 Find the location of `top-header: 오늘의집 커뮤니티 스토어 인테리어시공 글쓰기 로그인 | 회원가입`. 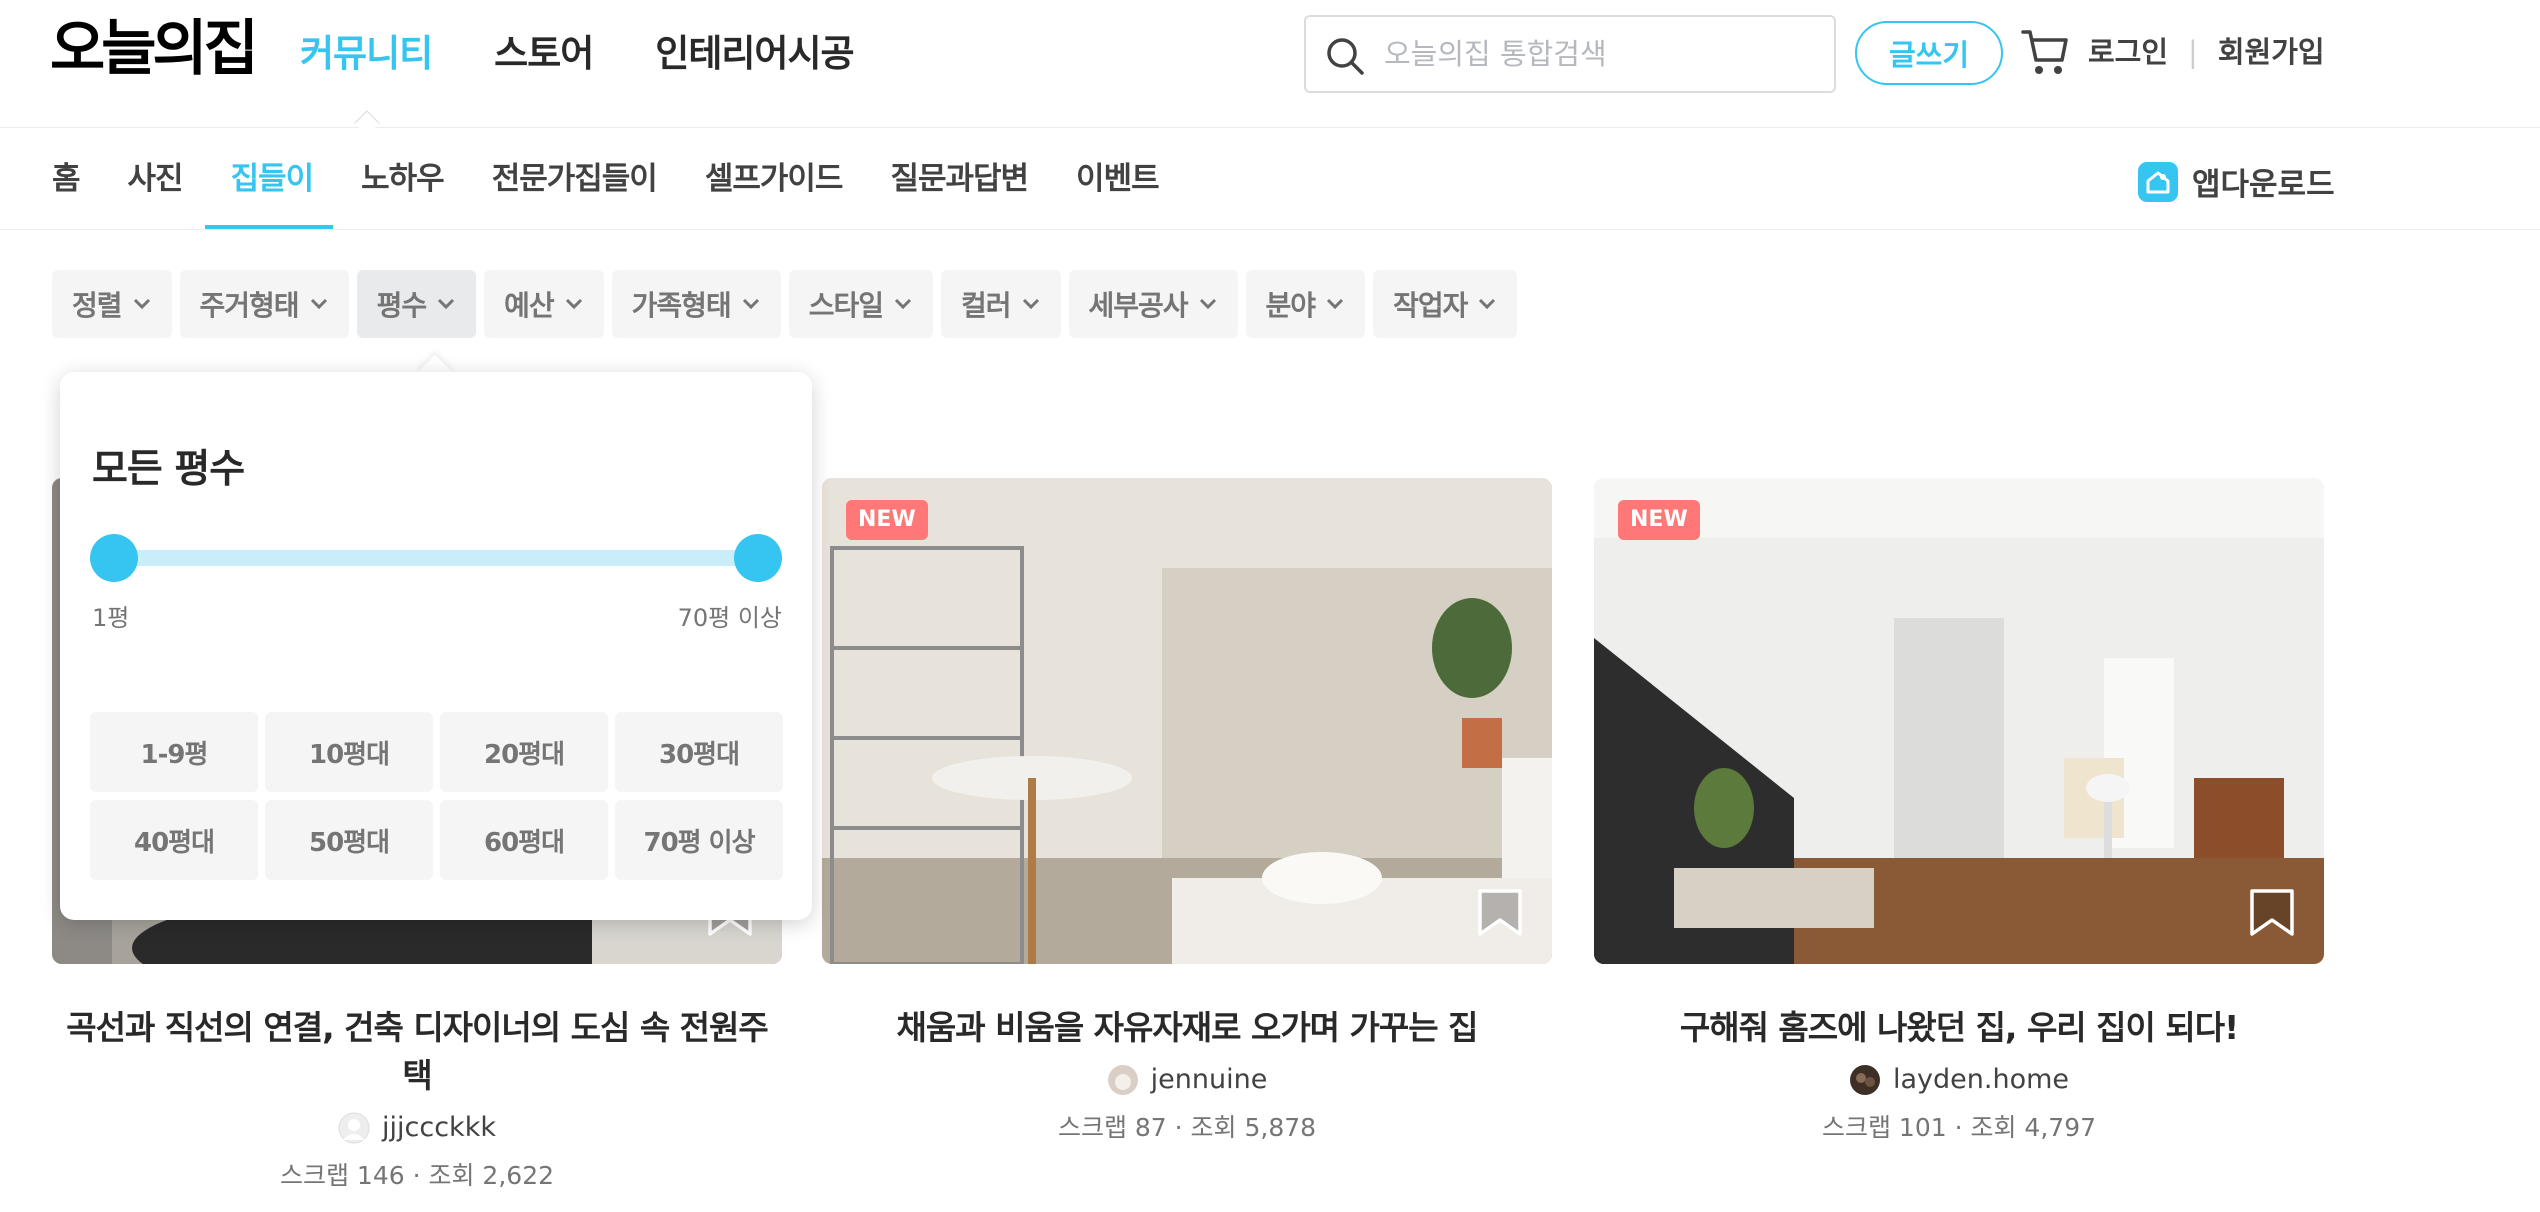

top-header: 오늘의집 커뮤니티 스토어 인테리어시공 글쓰기 로그인 | 회원가입 is located at coordinates (1270, 68).